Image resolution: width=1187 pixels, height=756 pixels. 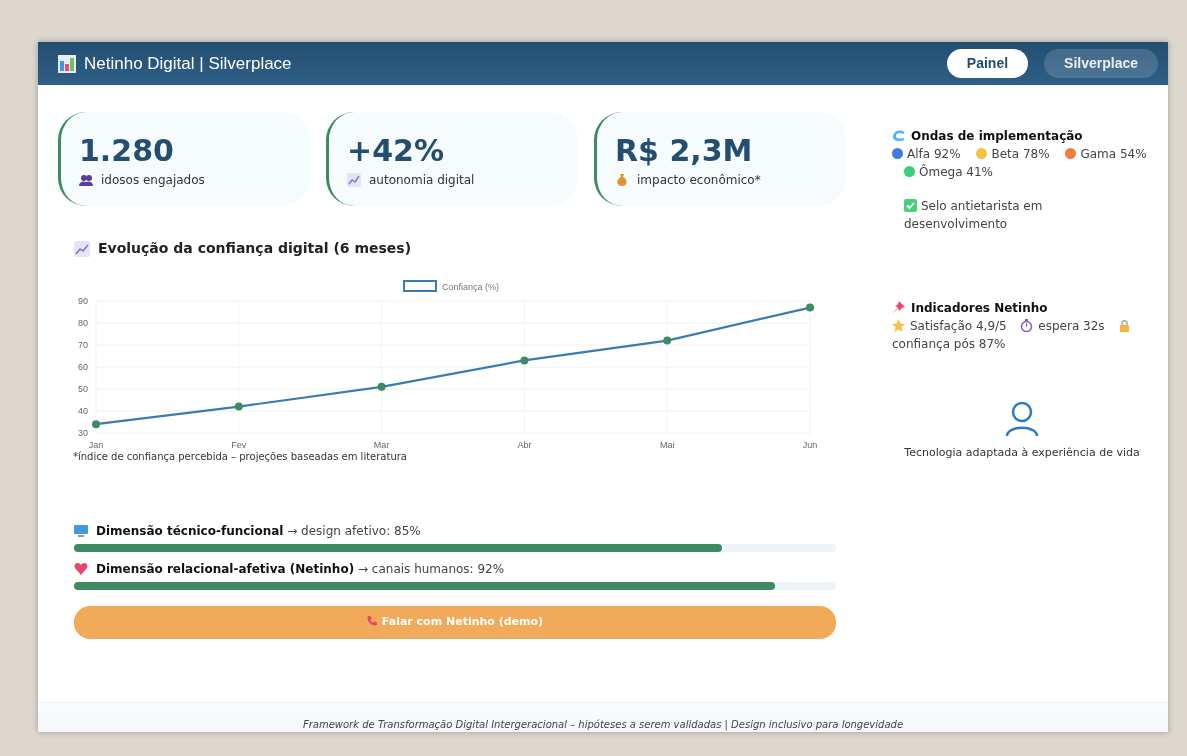 I want to click on axis-label: 90, so click(x=83, y=301).